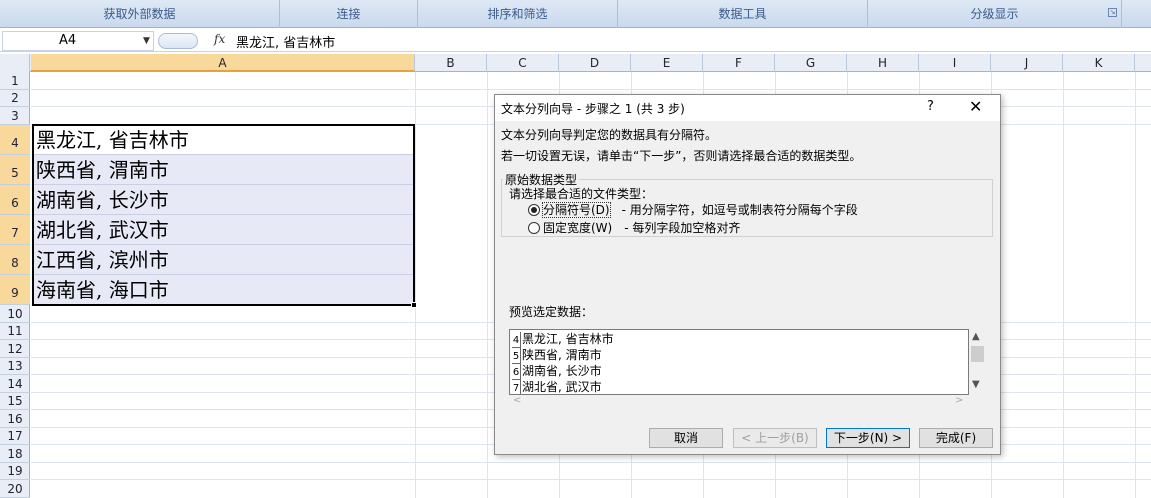 The image size is (1151, 498). I want to click on row-header: 14, so click(15, 384).